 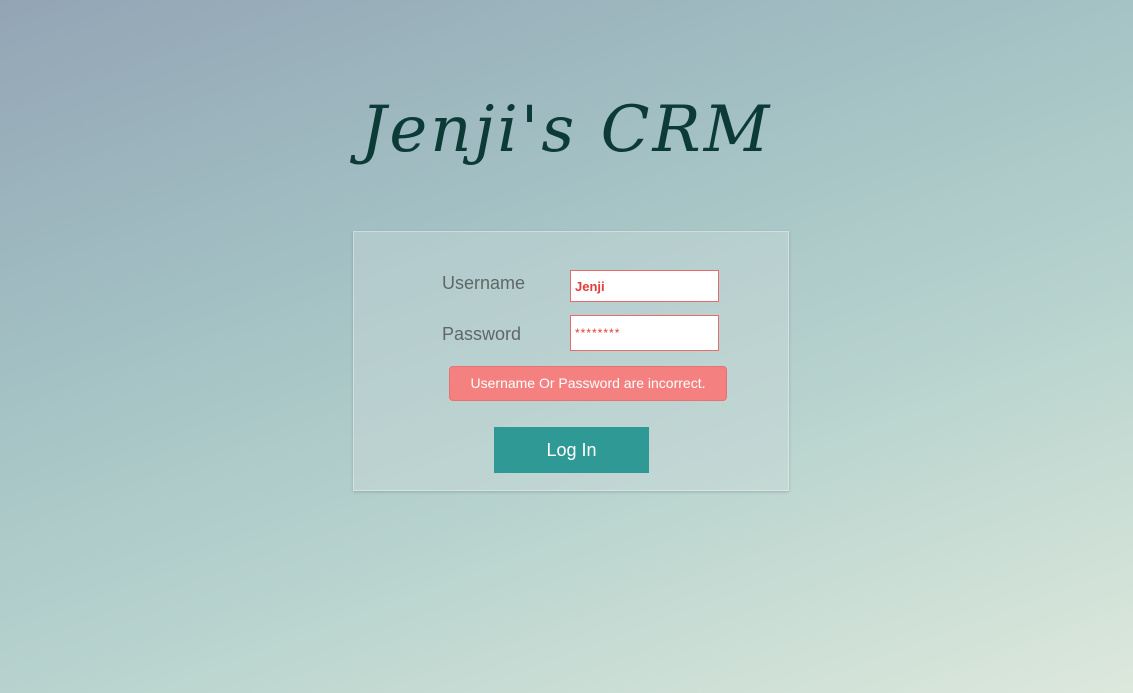 I want to click on username-field, so click(x=644, y=286).